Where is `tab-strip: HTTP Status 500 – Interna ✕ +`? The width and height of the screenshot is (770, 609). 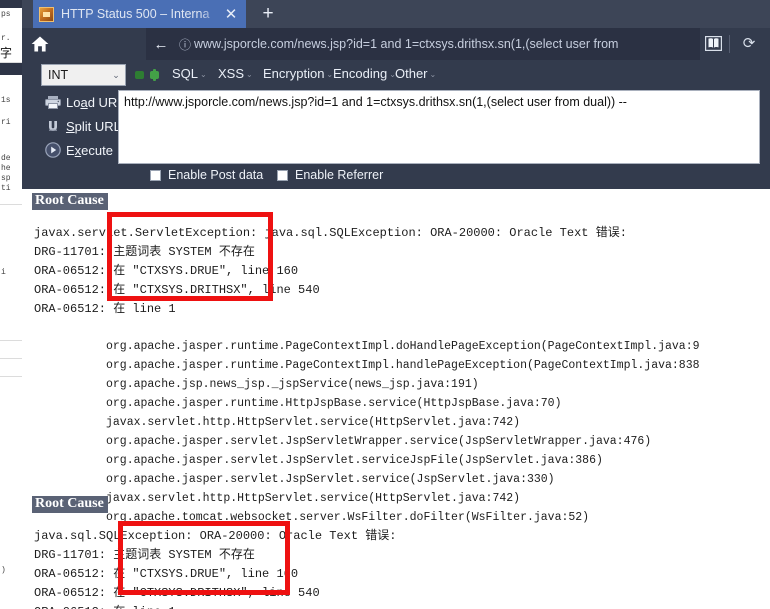 tab-strip: HTTP Status 500 – Interna ✕ + is located at coordinates (396, 14).